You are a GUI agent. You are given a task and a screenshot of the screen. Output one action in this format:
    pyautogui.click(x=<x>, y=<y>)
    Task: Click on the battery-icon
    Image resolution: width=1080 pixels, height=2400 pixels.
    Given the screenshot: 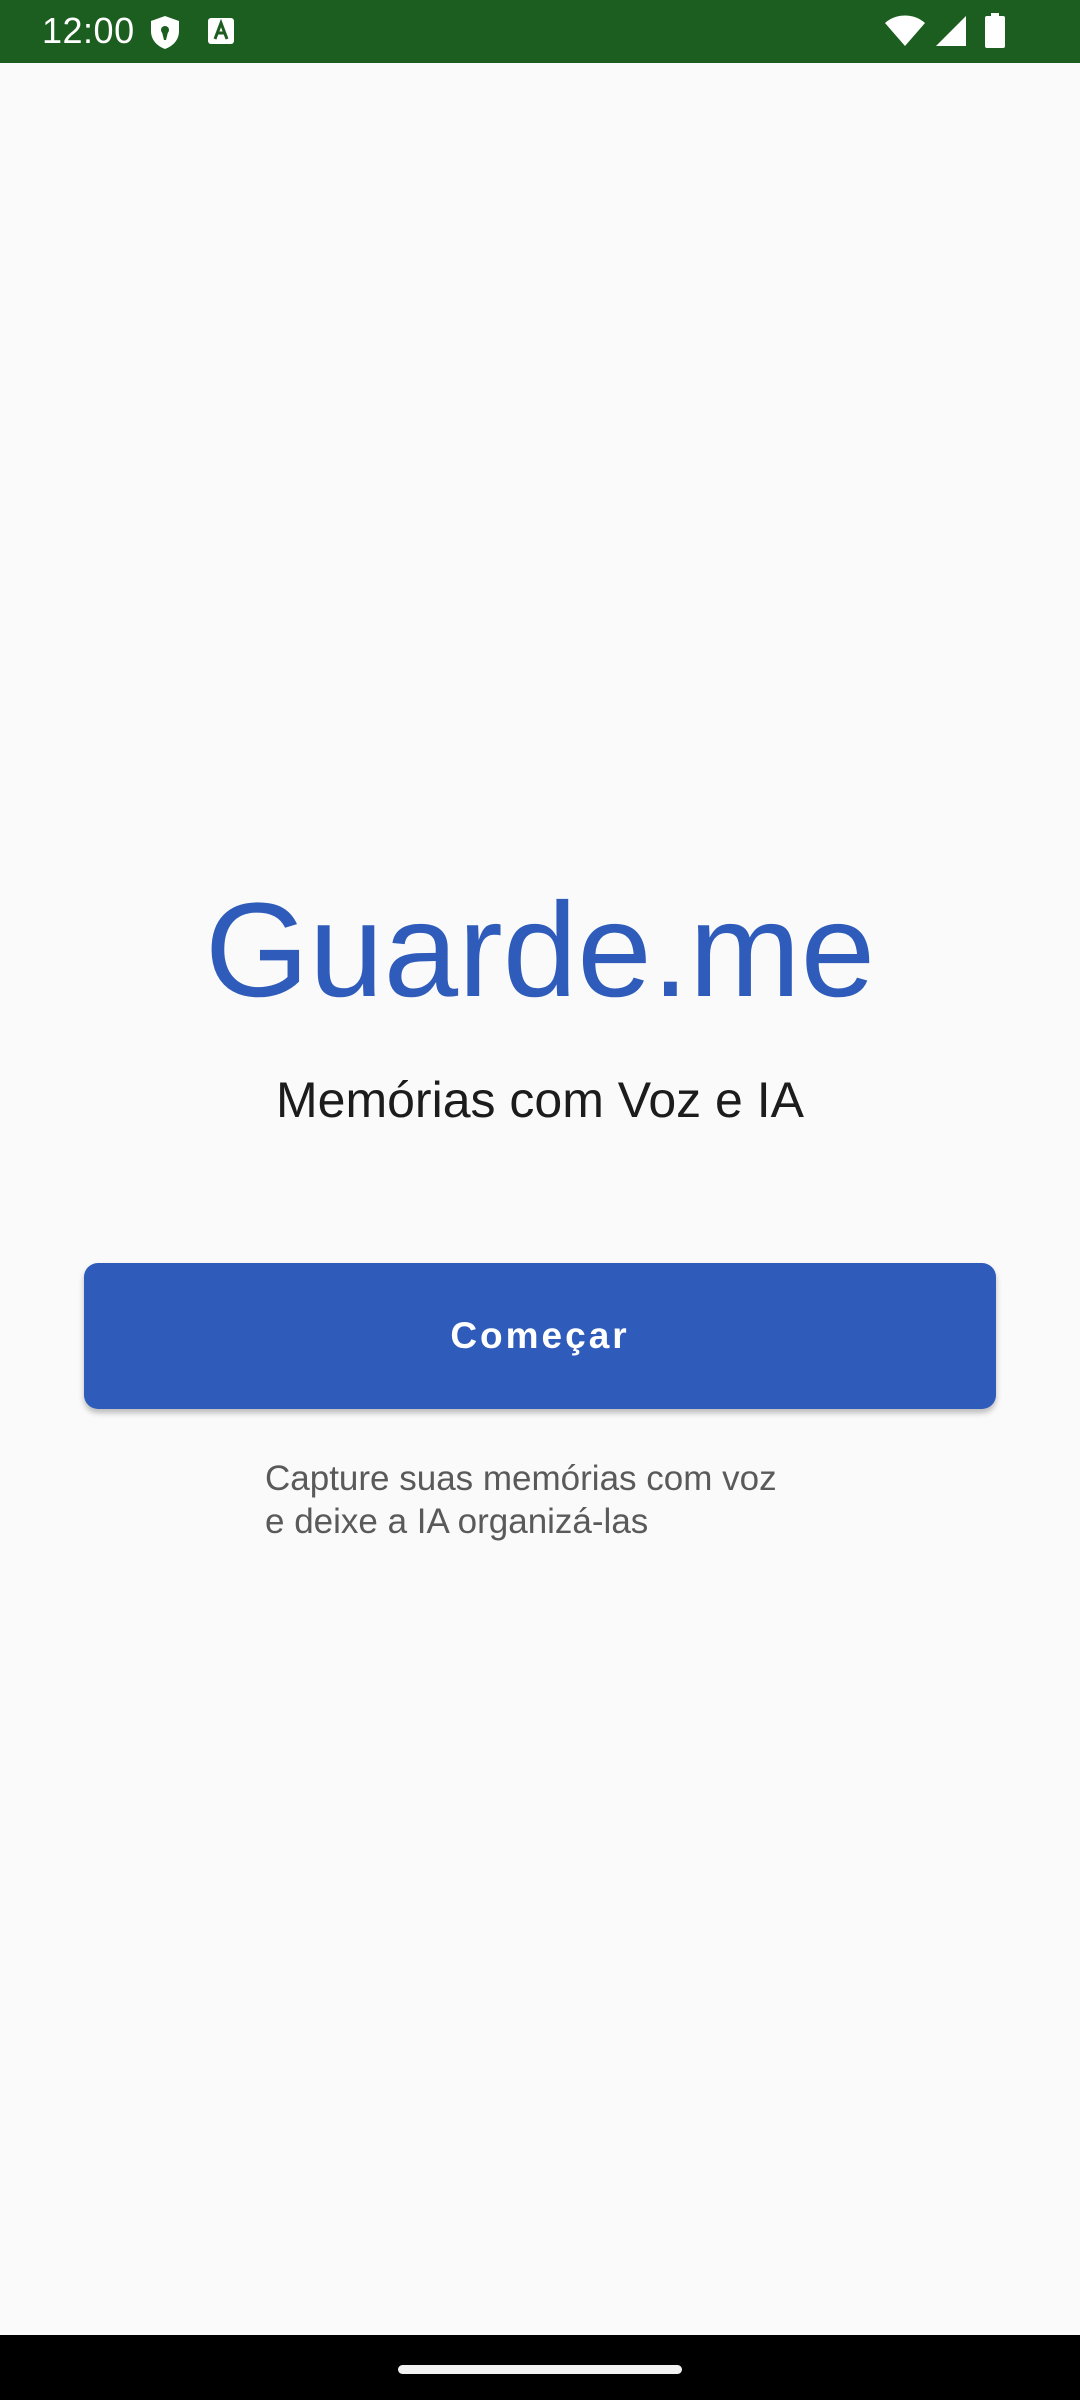 What is the action you would take?
    pyautogui.click(x=995, y=30)
    